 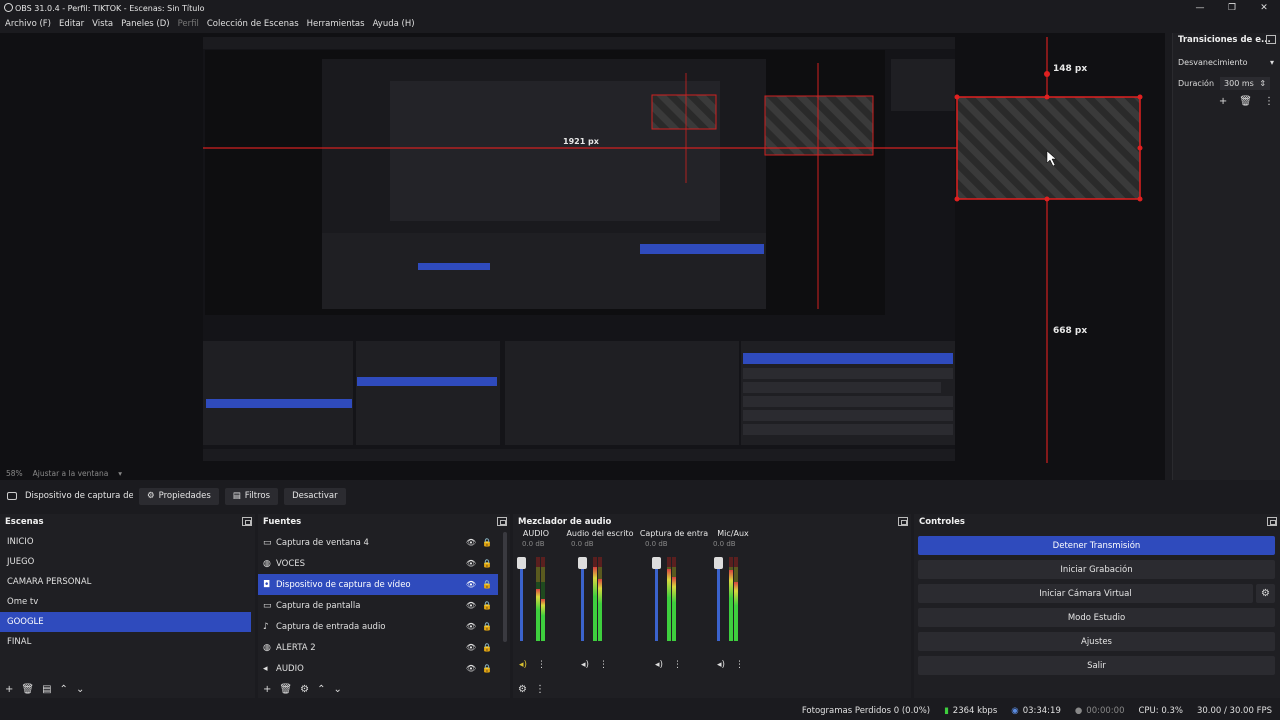 I want to click on deactivate-button: Desactivar, so click(x=315, y=496).